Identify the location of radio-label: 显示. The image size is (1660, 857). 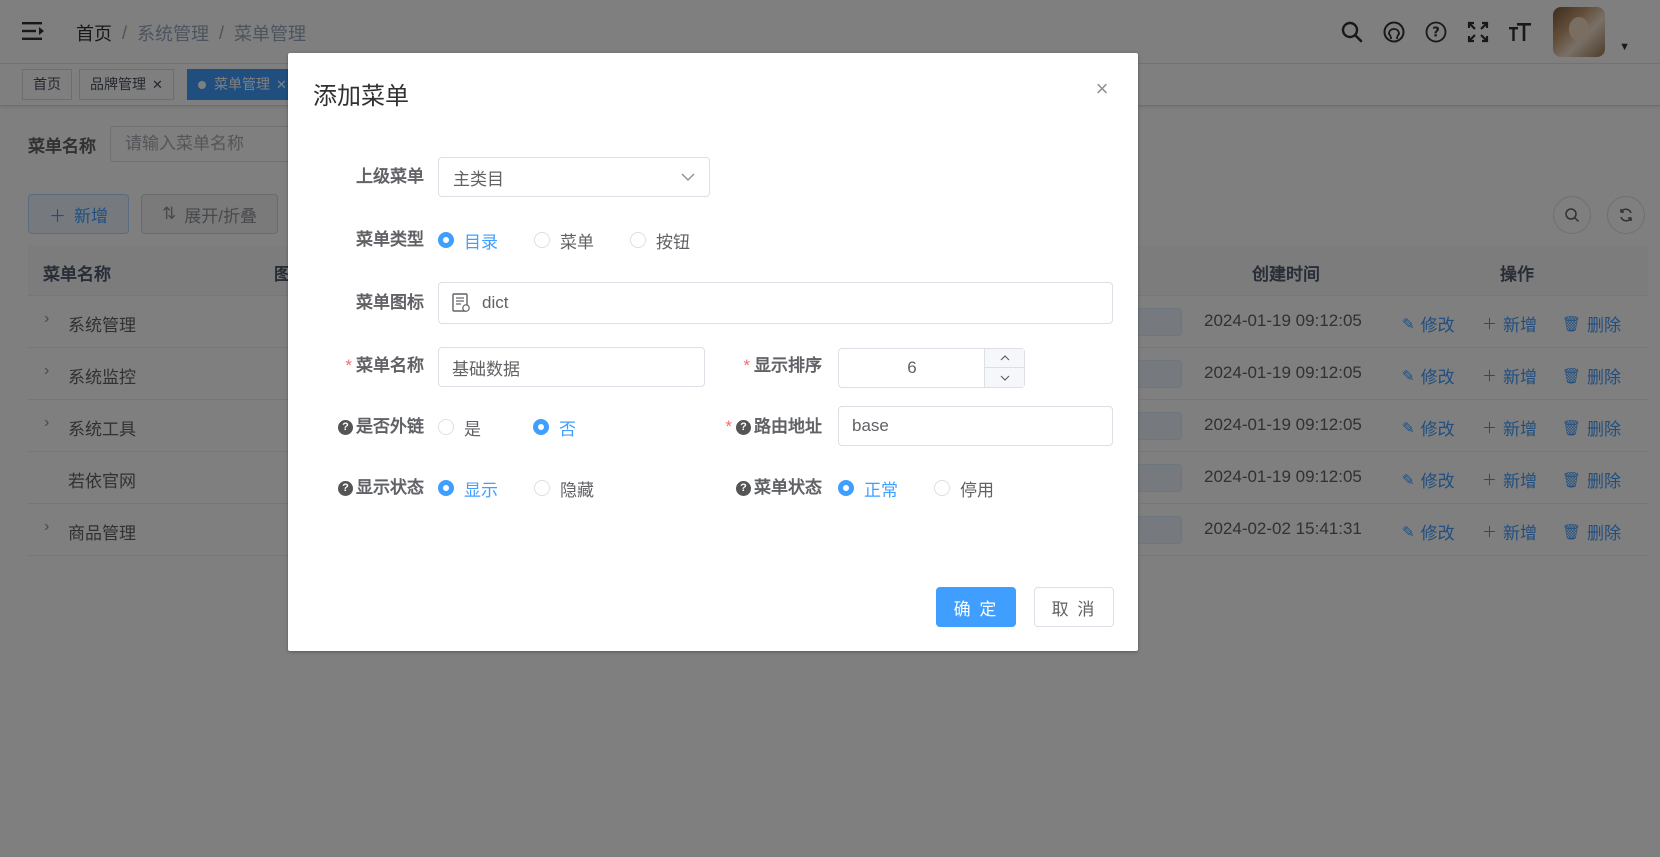
(481, 490).